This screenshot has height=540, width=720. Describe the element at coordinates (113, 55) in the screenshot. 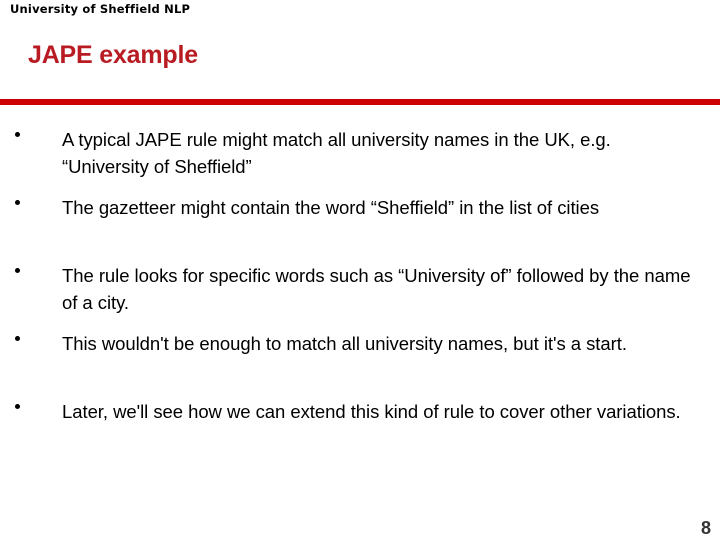

I see `page-title: JAPE example` at that location.